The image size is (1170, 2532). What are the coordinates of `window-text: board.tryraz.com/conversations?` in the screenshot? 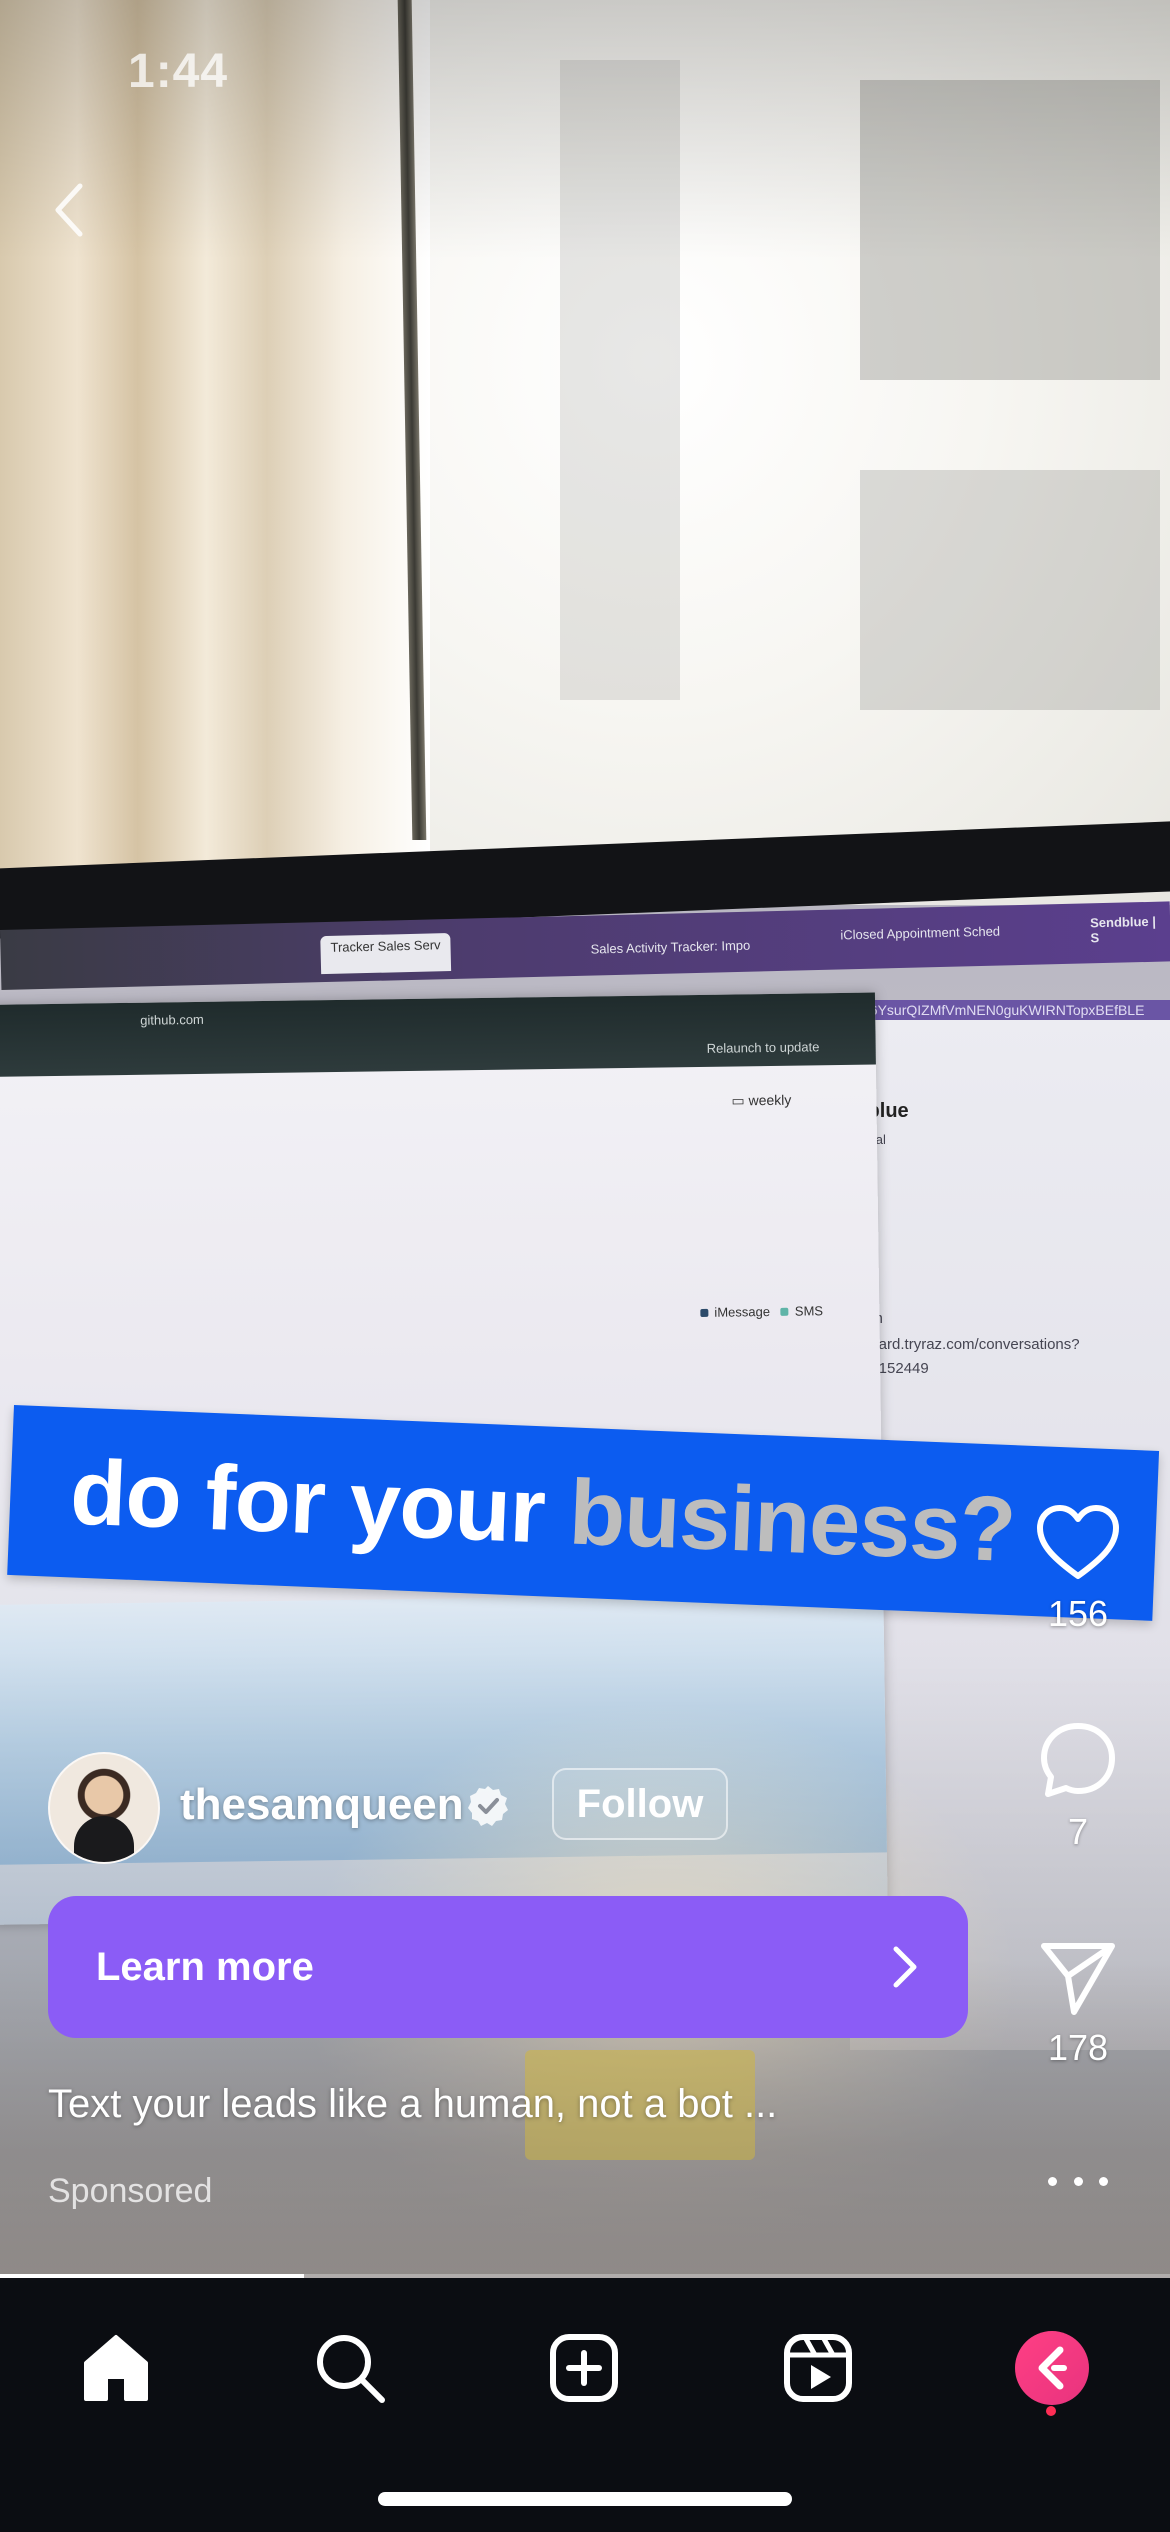 It's located at (971, 1344).